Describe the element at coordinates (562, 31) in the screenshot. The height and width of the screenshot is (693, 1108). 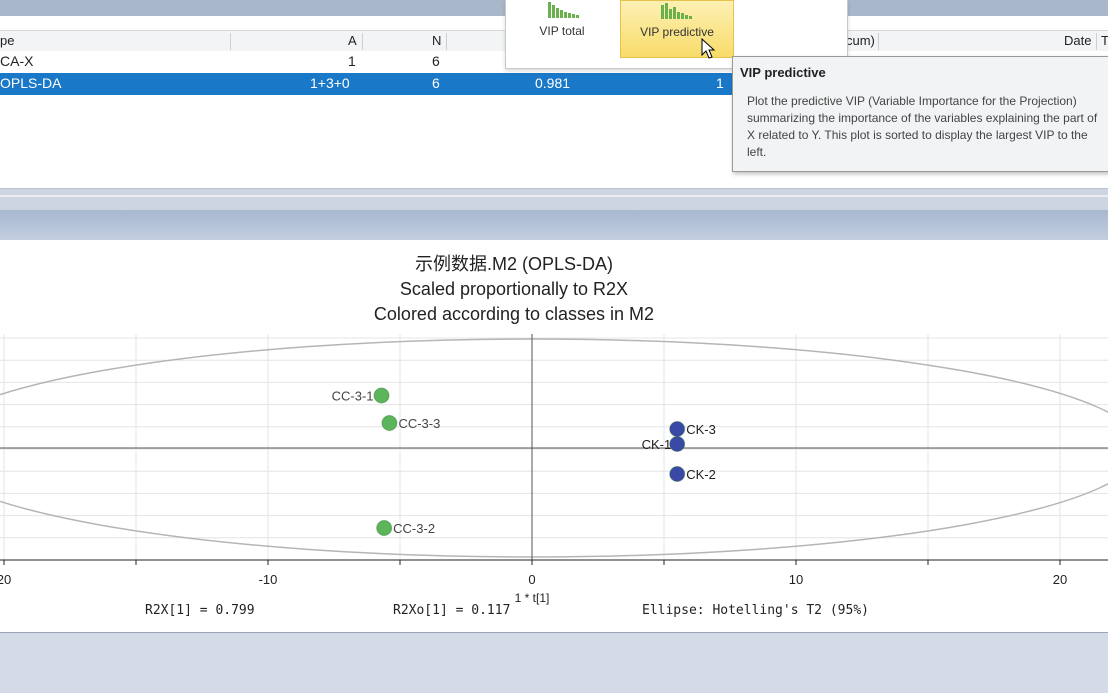
I see `vip-total-label: VIP total` at that location.